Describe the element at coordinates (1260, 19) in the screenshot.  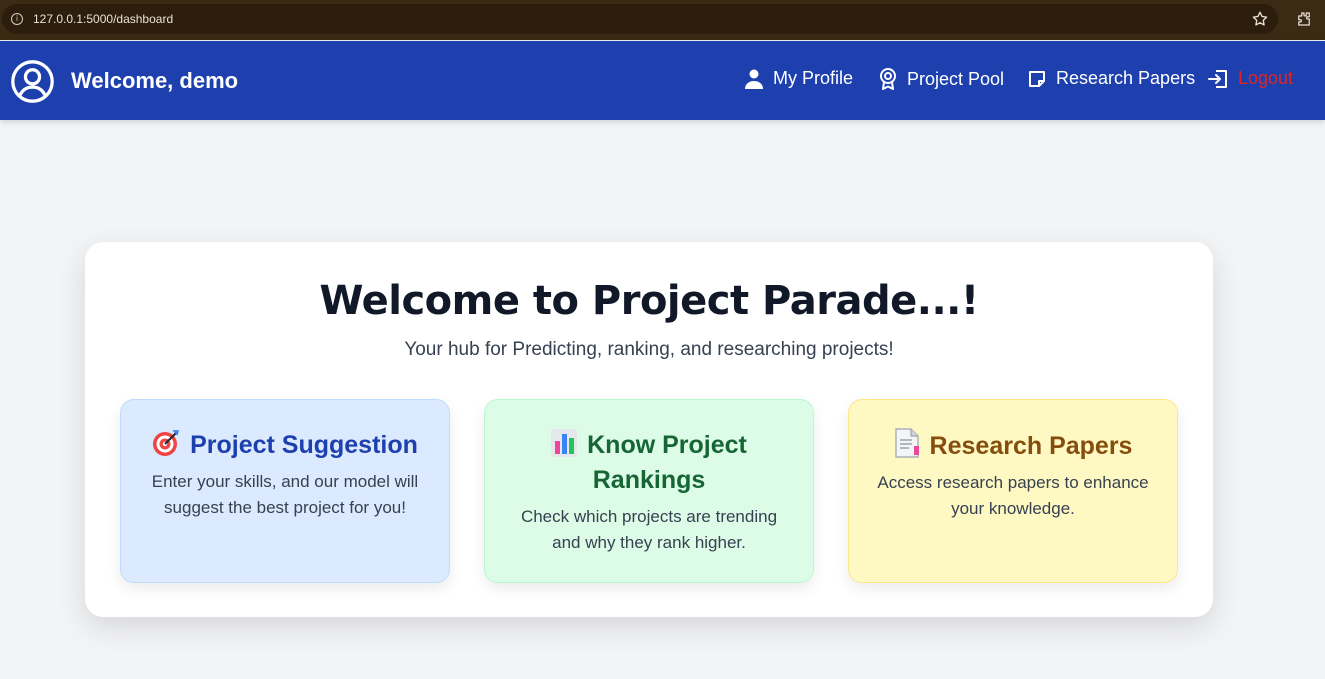
I see `bookmark-star-icon` at that location.